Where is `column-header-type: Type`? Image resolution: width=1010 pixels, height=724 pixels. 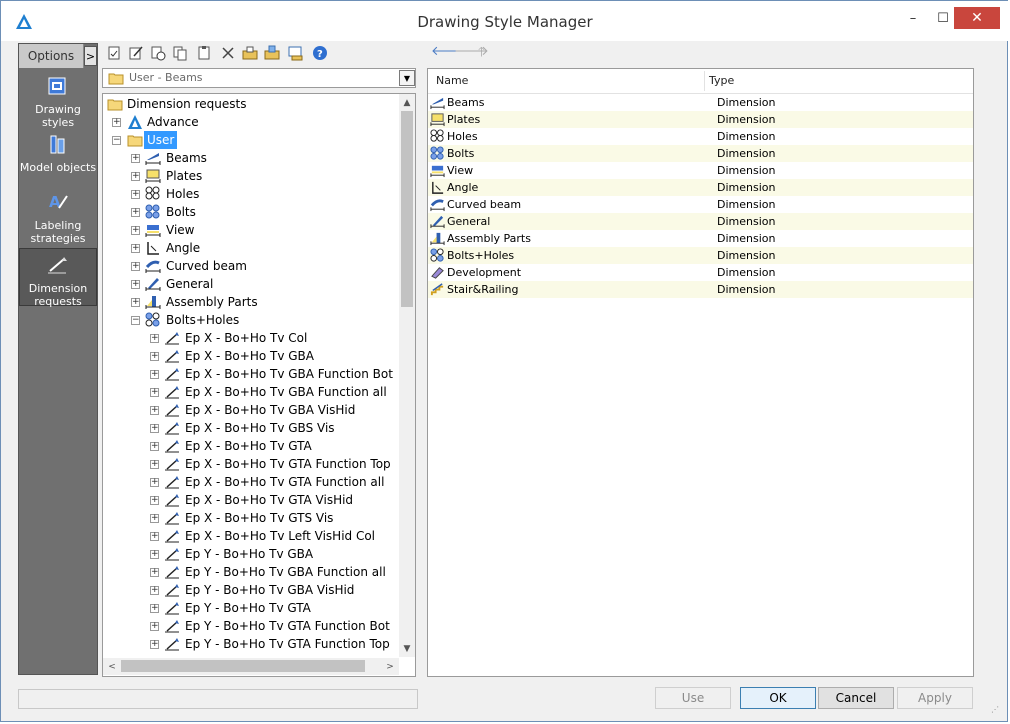 column-header-type: Type is located at coordinates (721, 80).